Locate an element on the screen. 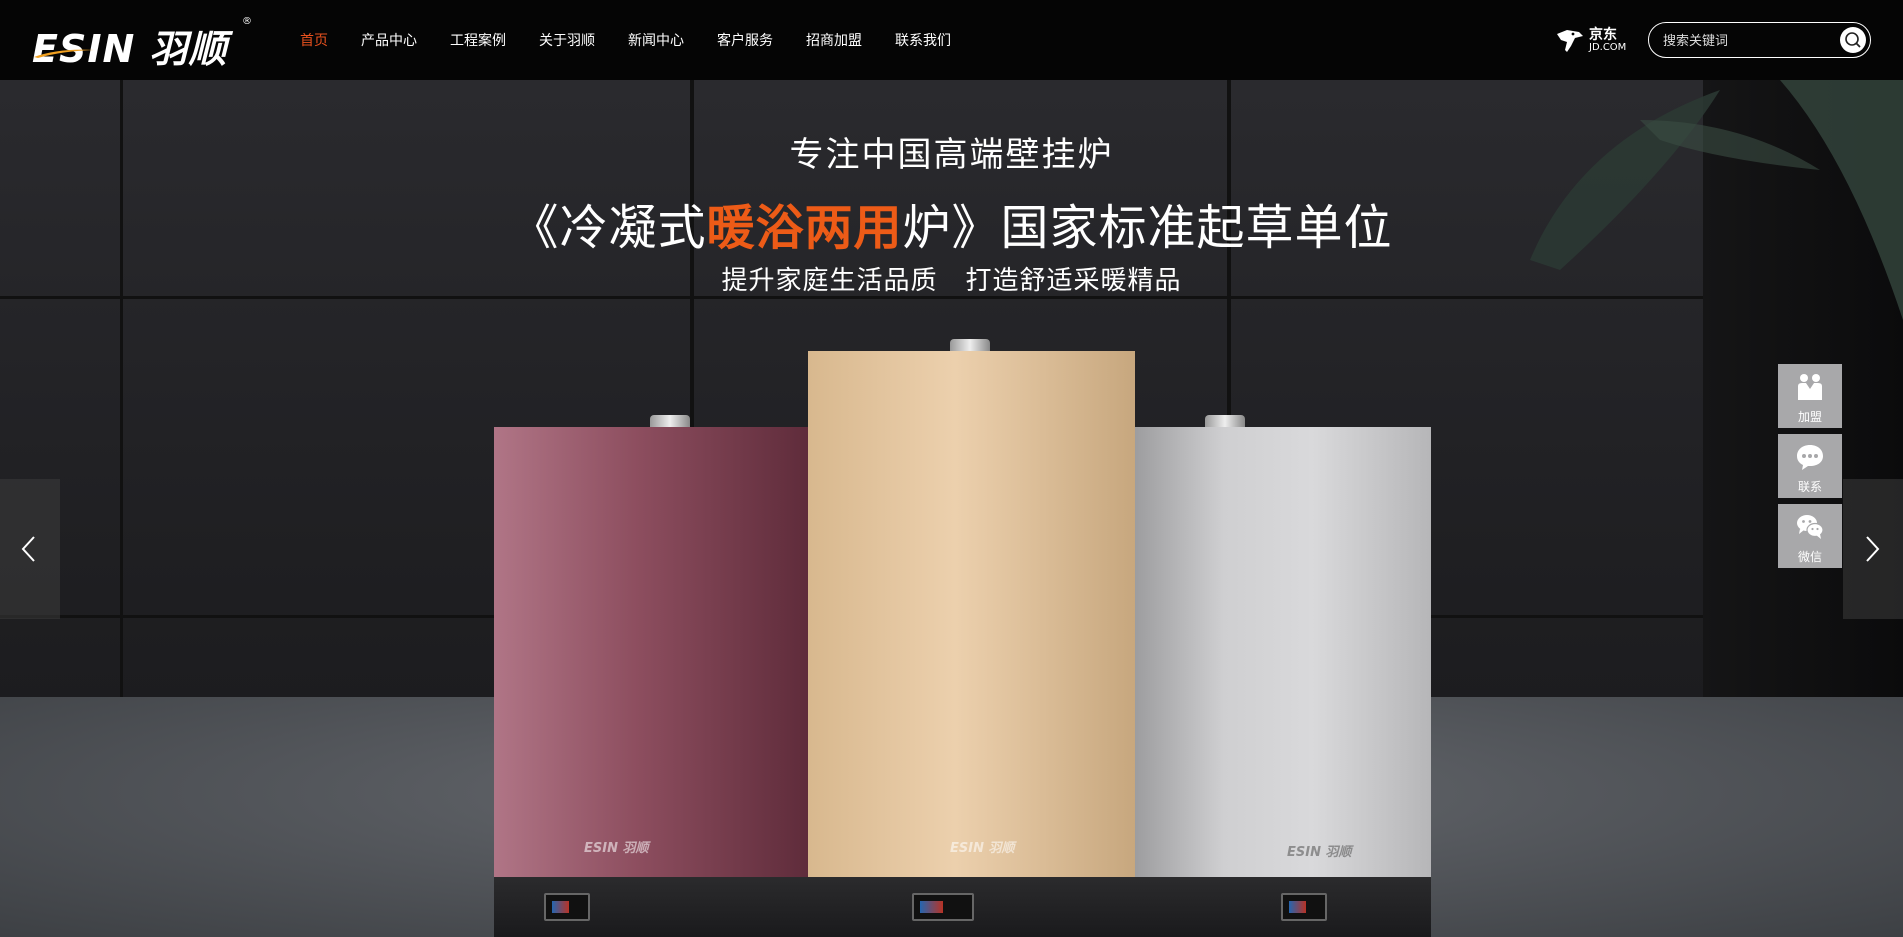 The height and width of the screenshot is (937, 1903). nav-item-contact: 联系我们 is located at coordinates (923, 40).